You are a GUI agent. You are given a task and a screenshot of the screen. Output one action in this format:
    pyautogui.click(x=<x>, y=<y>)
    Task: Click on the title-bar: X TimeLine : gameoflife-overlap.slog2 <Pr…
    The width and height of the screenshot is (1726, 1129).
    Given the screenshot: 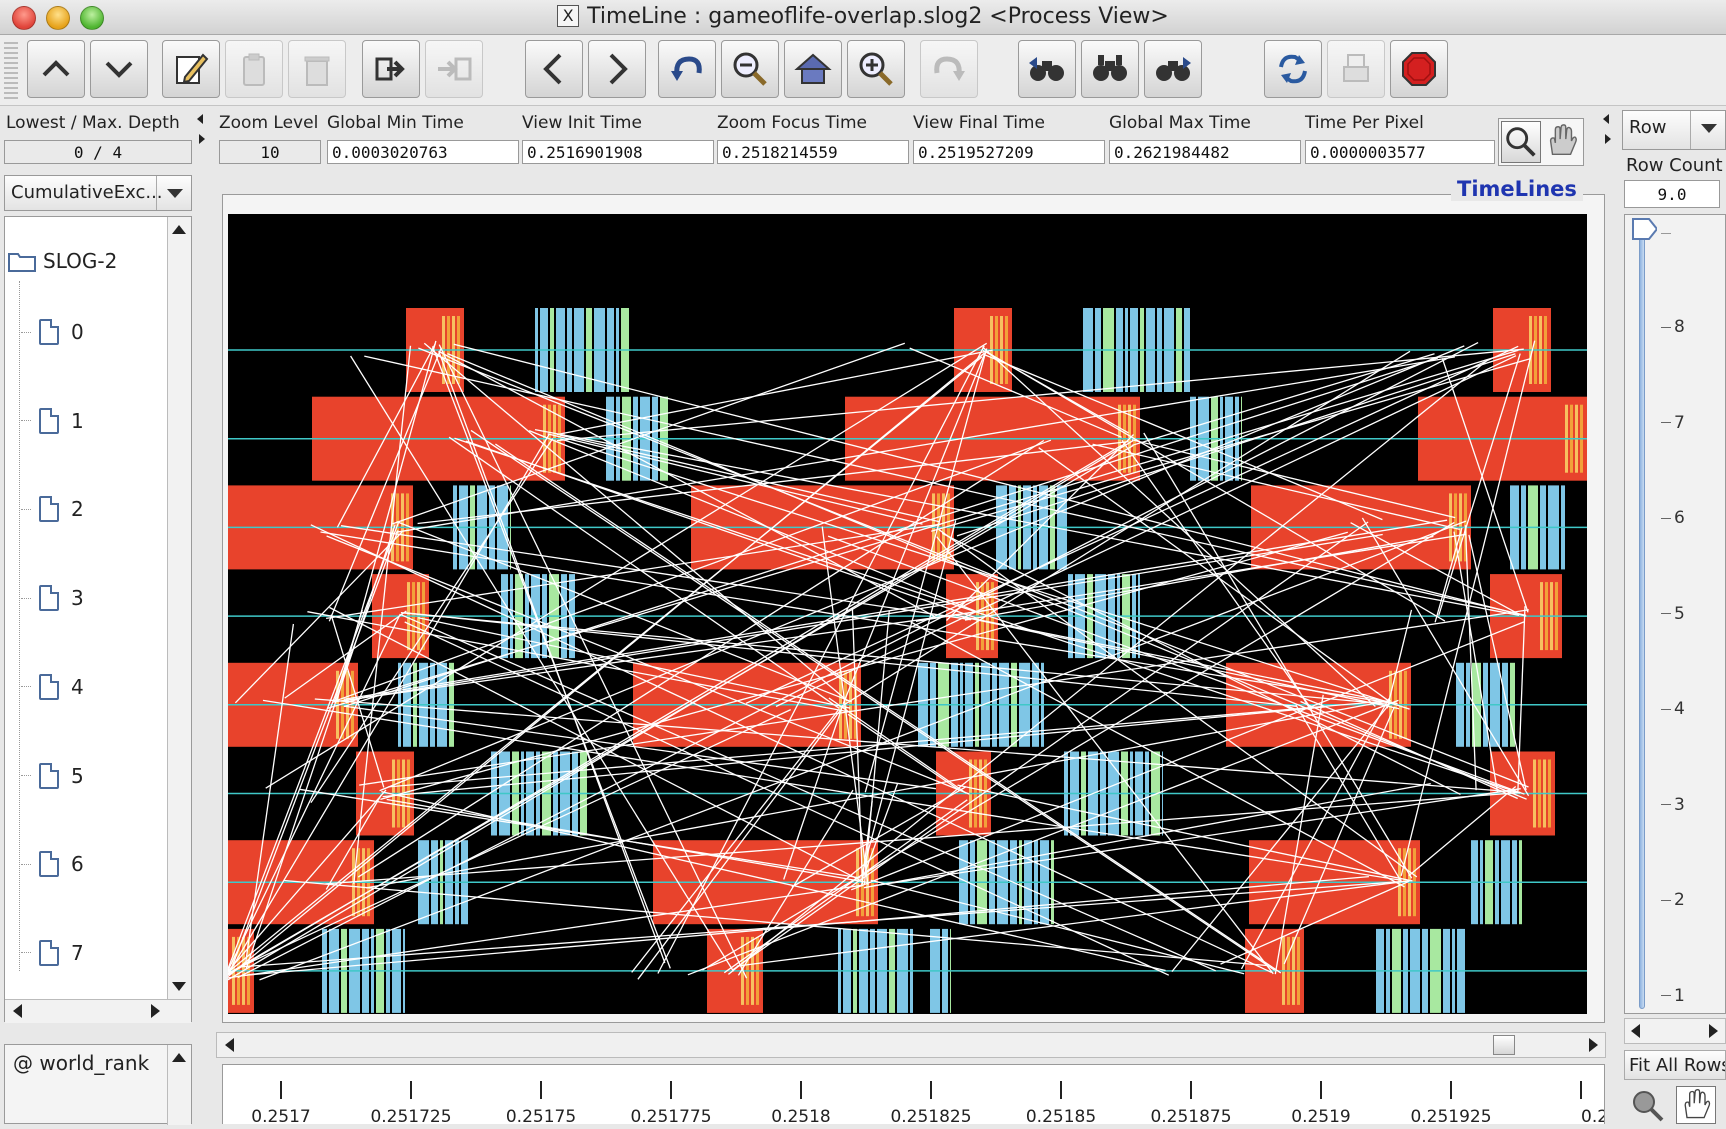 What is the action you would take?
    pyautogui.click(x=863, y=17)
    